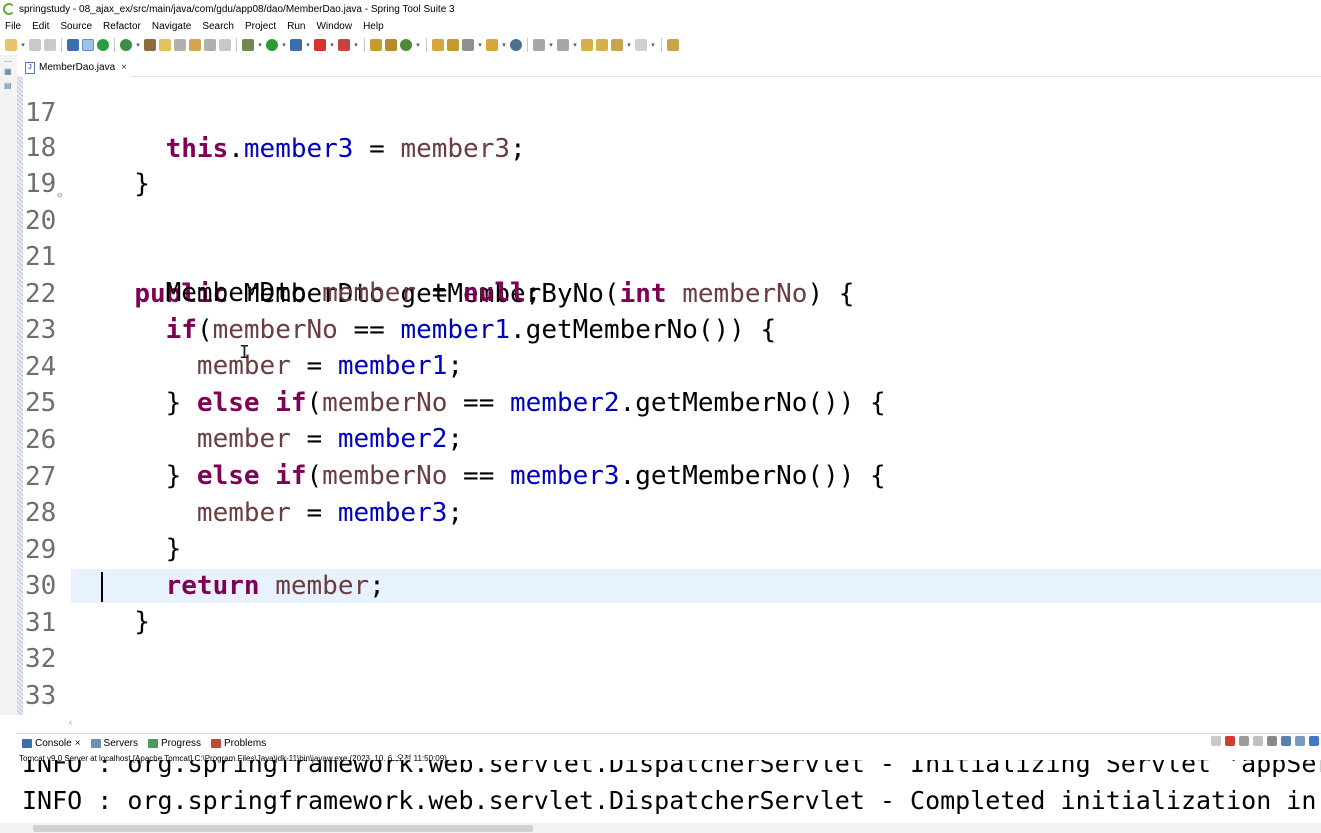 The width and height of the screenshot is (1321, 833). I want to click on previous-annotation-icon, so click(563, 45).